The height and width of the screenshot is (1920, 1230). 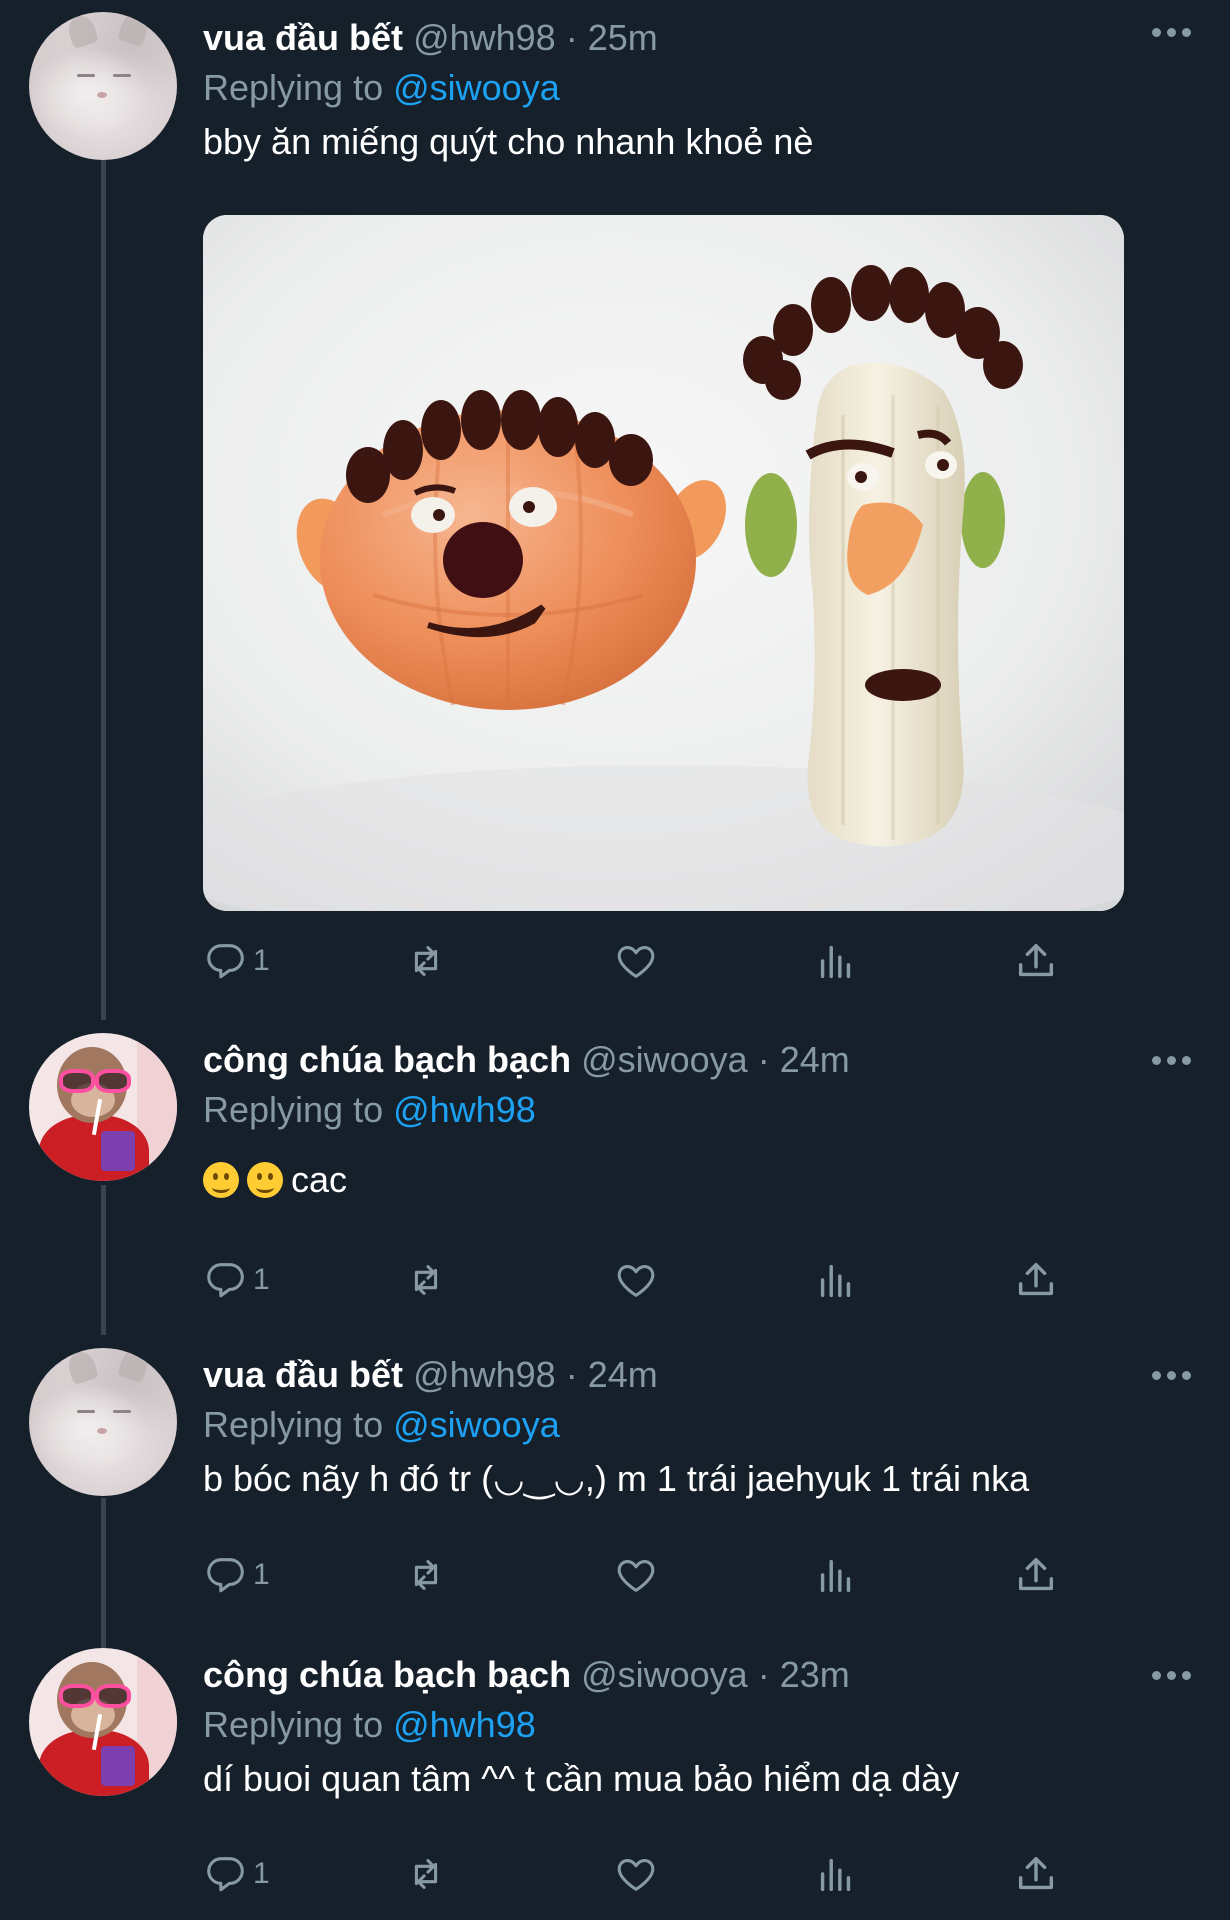 I want to click on timestamp: 25m, so click(x=623, y=37).